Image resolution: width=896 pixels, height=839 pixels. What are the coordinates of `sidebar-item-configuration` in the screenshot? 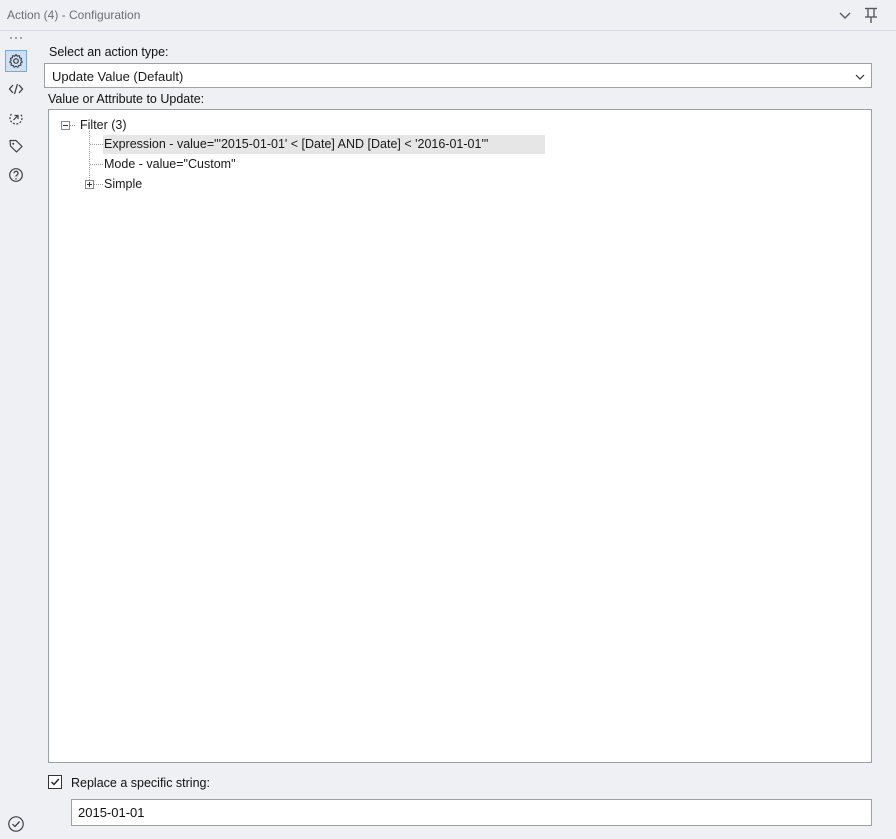 It's located at (16, 61).